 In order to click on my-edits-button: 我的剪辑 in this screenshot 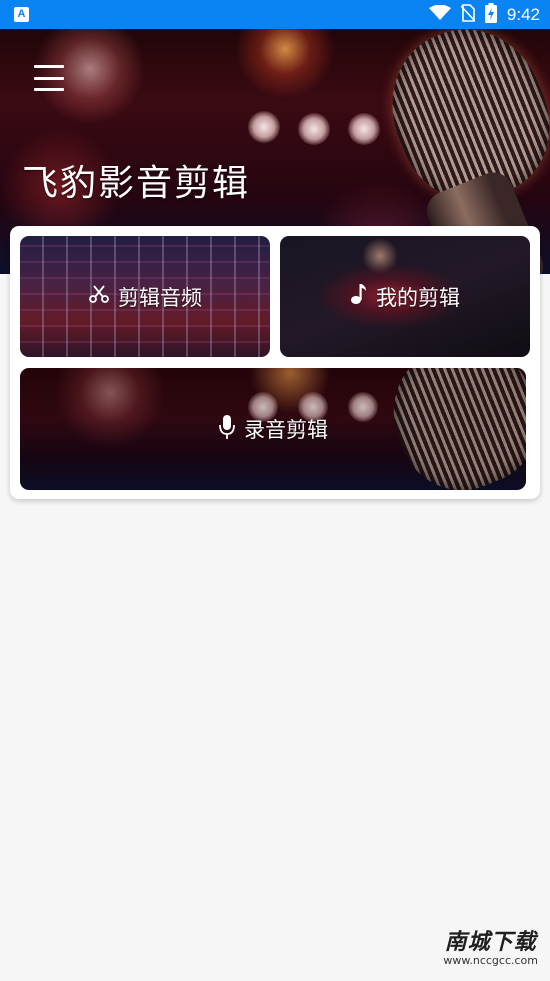, I will do `click(405, 296)`.